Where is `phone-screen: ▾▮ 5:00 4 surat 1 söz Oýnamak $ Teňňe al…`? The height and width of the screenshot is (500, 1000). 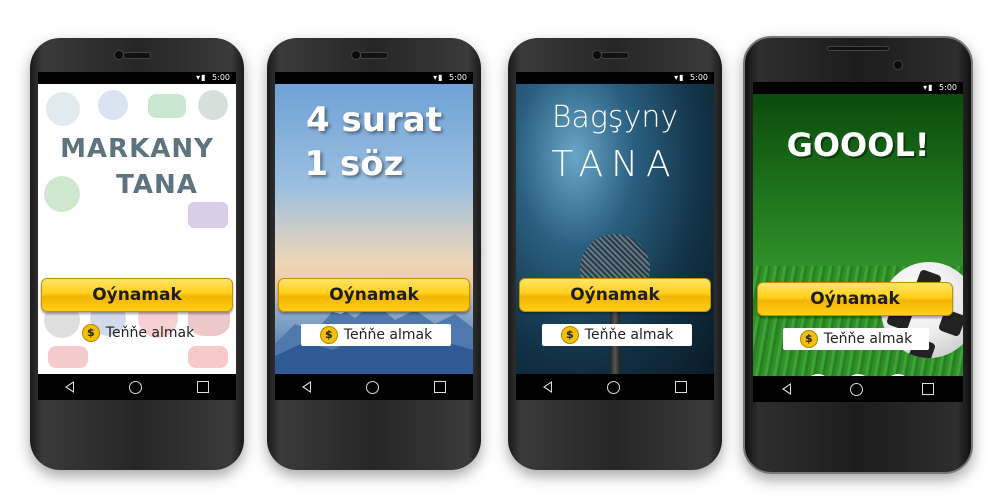
phone-screen: ▾▮ 5:00 4 surat 1 söz Oýnamak $ Teňňe al… is located at coordinates (374, 236).